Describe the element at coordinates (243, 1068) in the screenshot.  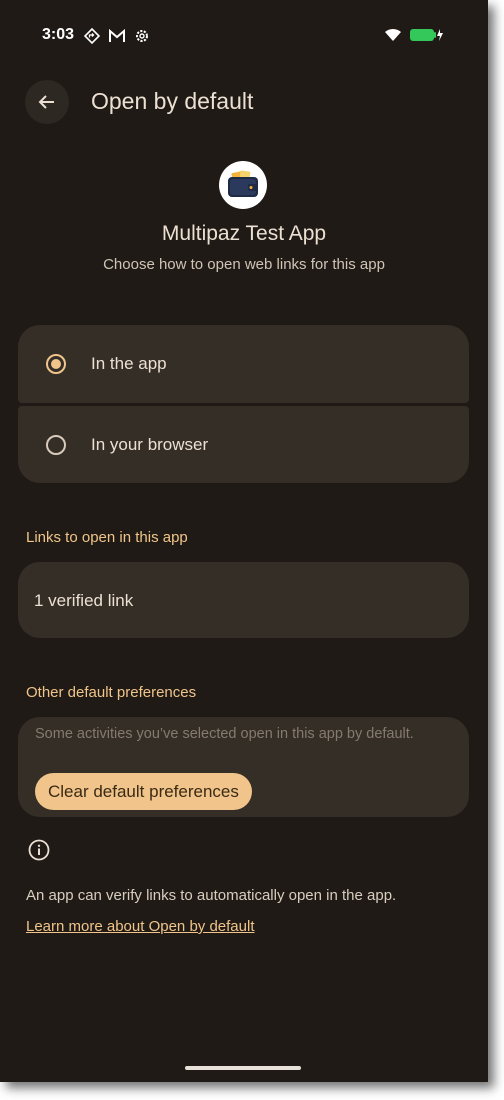
I see `home-indicator` at that location.